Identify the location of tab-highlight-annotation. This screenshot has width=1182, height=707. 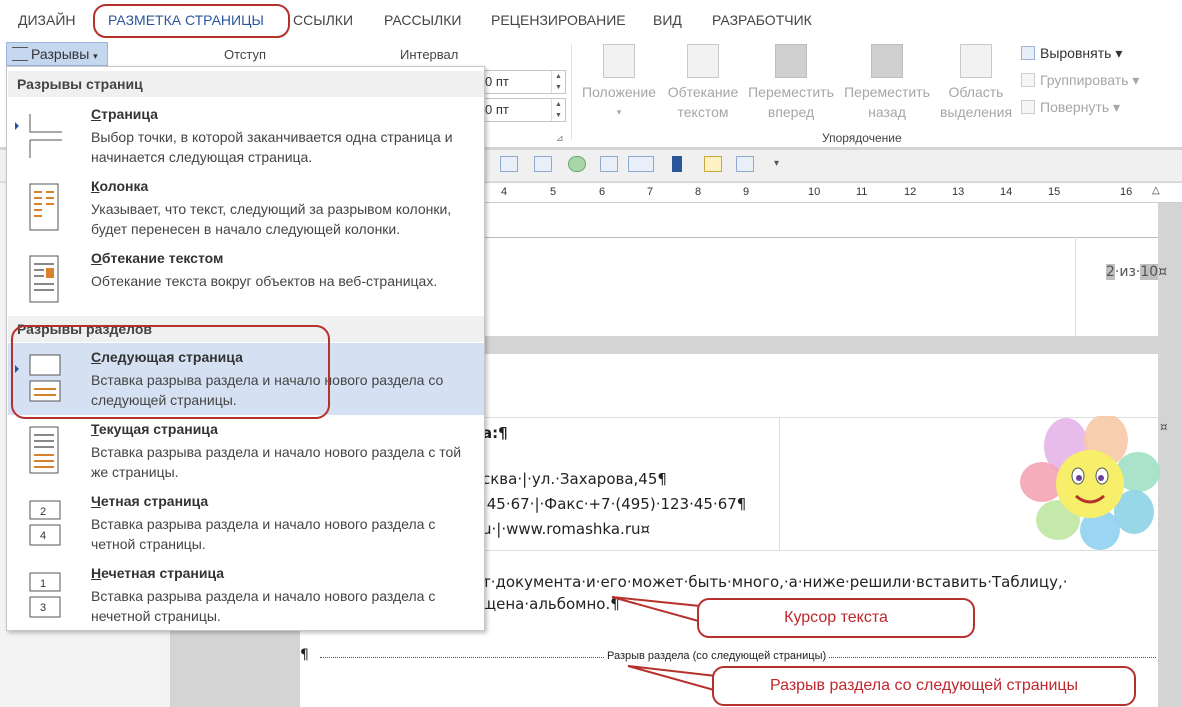
(191, 21).